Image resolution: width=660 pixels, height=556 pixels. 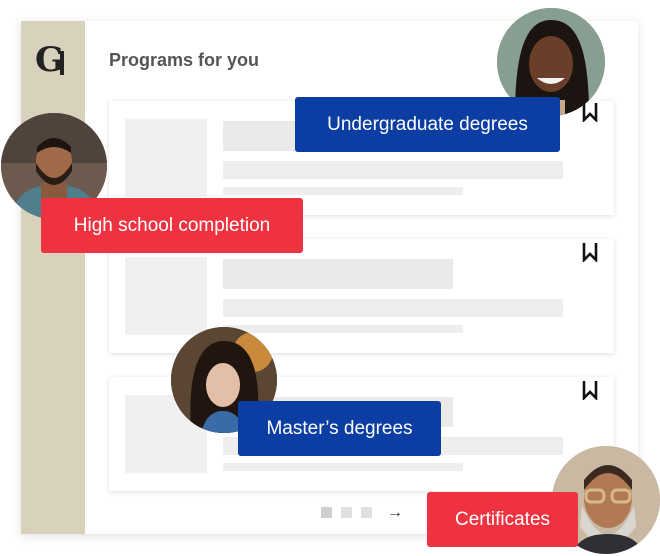 I want to click on masters-degrees-pill: Master’s degrees, so click(x=339, y=428).